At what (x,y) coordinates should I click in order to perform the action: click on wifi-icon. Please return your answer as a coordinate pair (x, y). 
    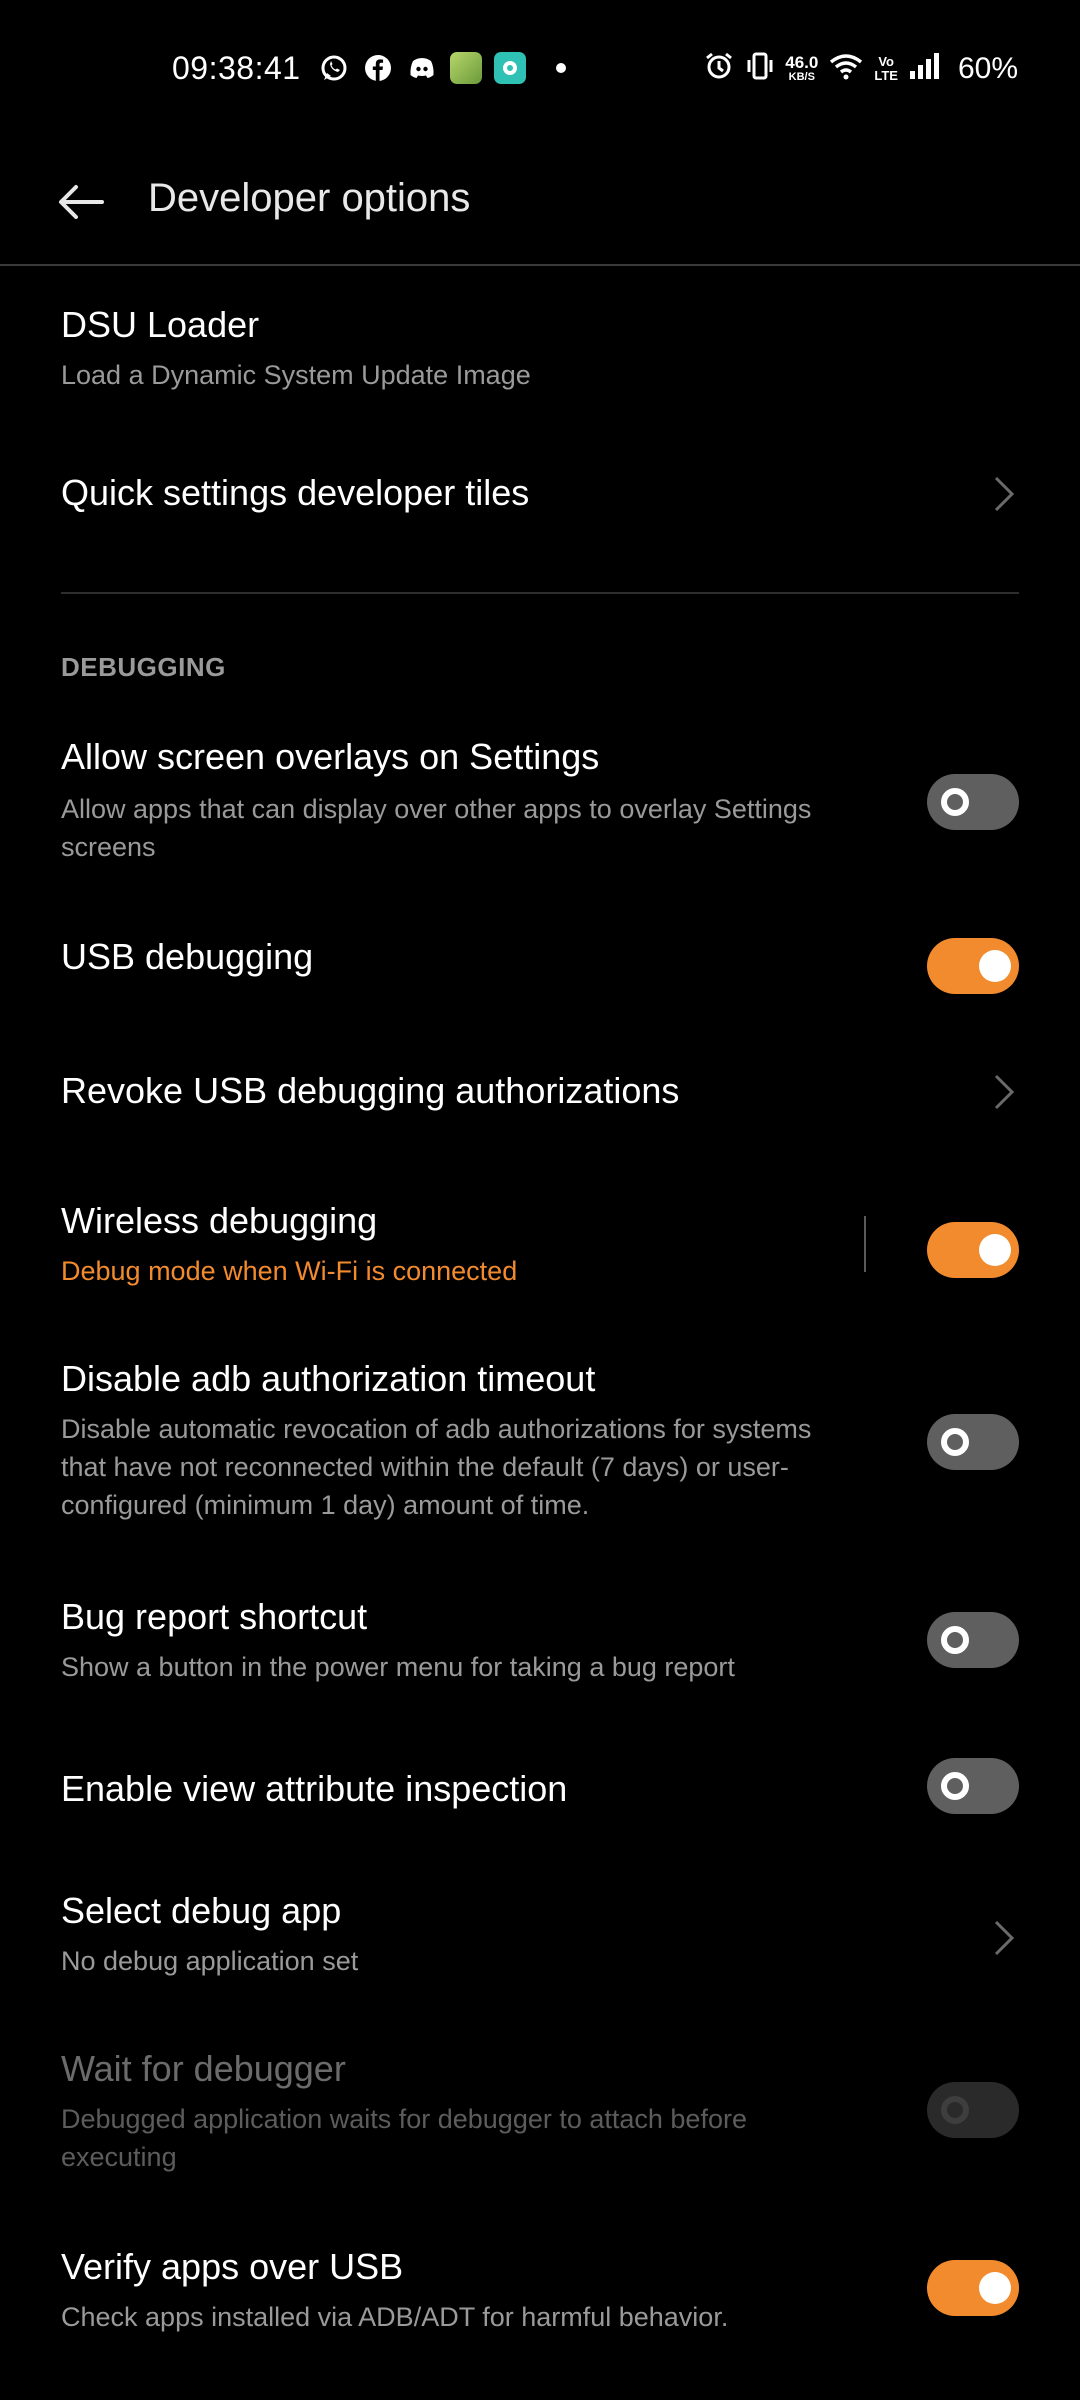
    Looking at the image, I should click on (846, 68).